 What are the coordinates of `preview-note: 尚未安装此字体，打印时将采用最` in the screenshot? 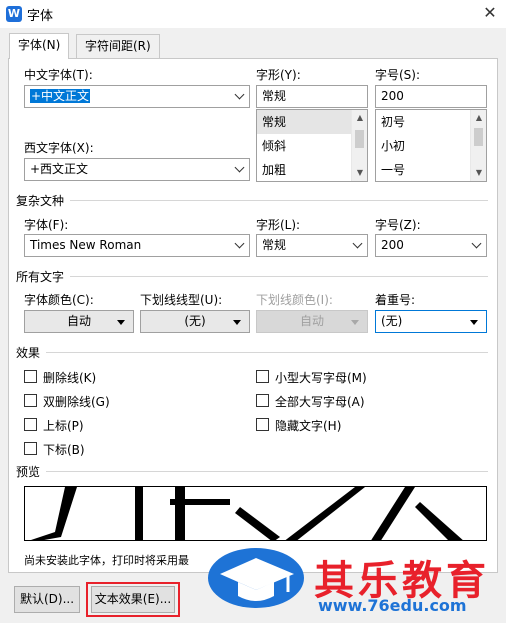 It's located at (106, 560).